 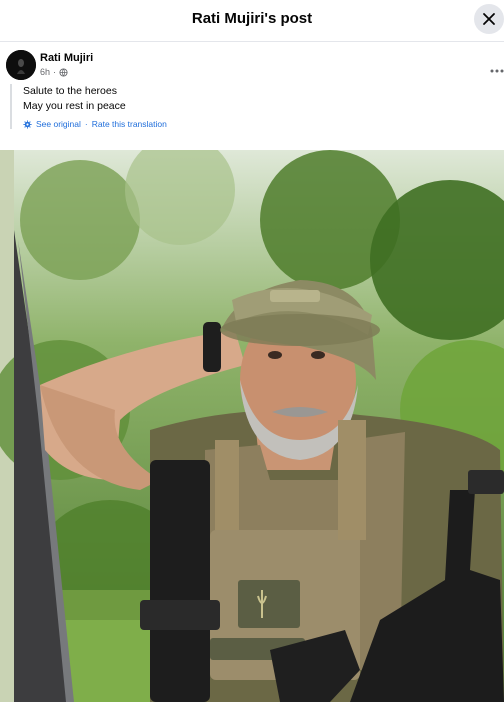 I want to click on post-author-row: Rati Mujiri 6h ·, so click(x=246, y=66).